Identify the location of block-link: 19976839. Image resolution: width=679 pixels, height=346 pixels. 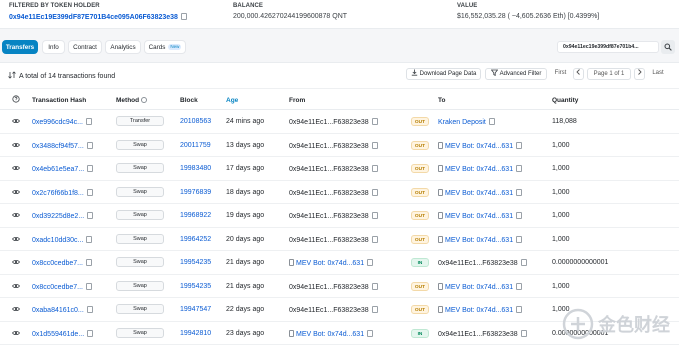
(195, 192).